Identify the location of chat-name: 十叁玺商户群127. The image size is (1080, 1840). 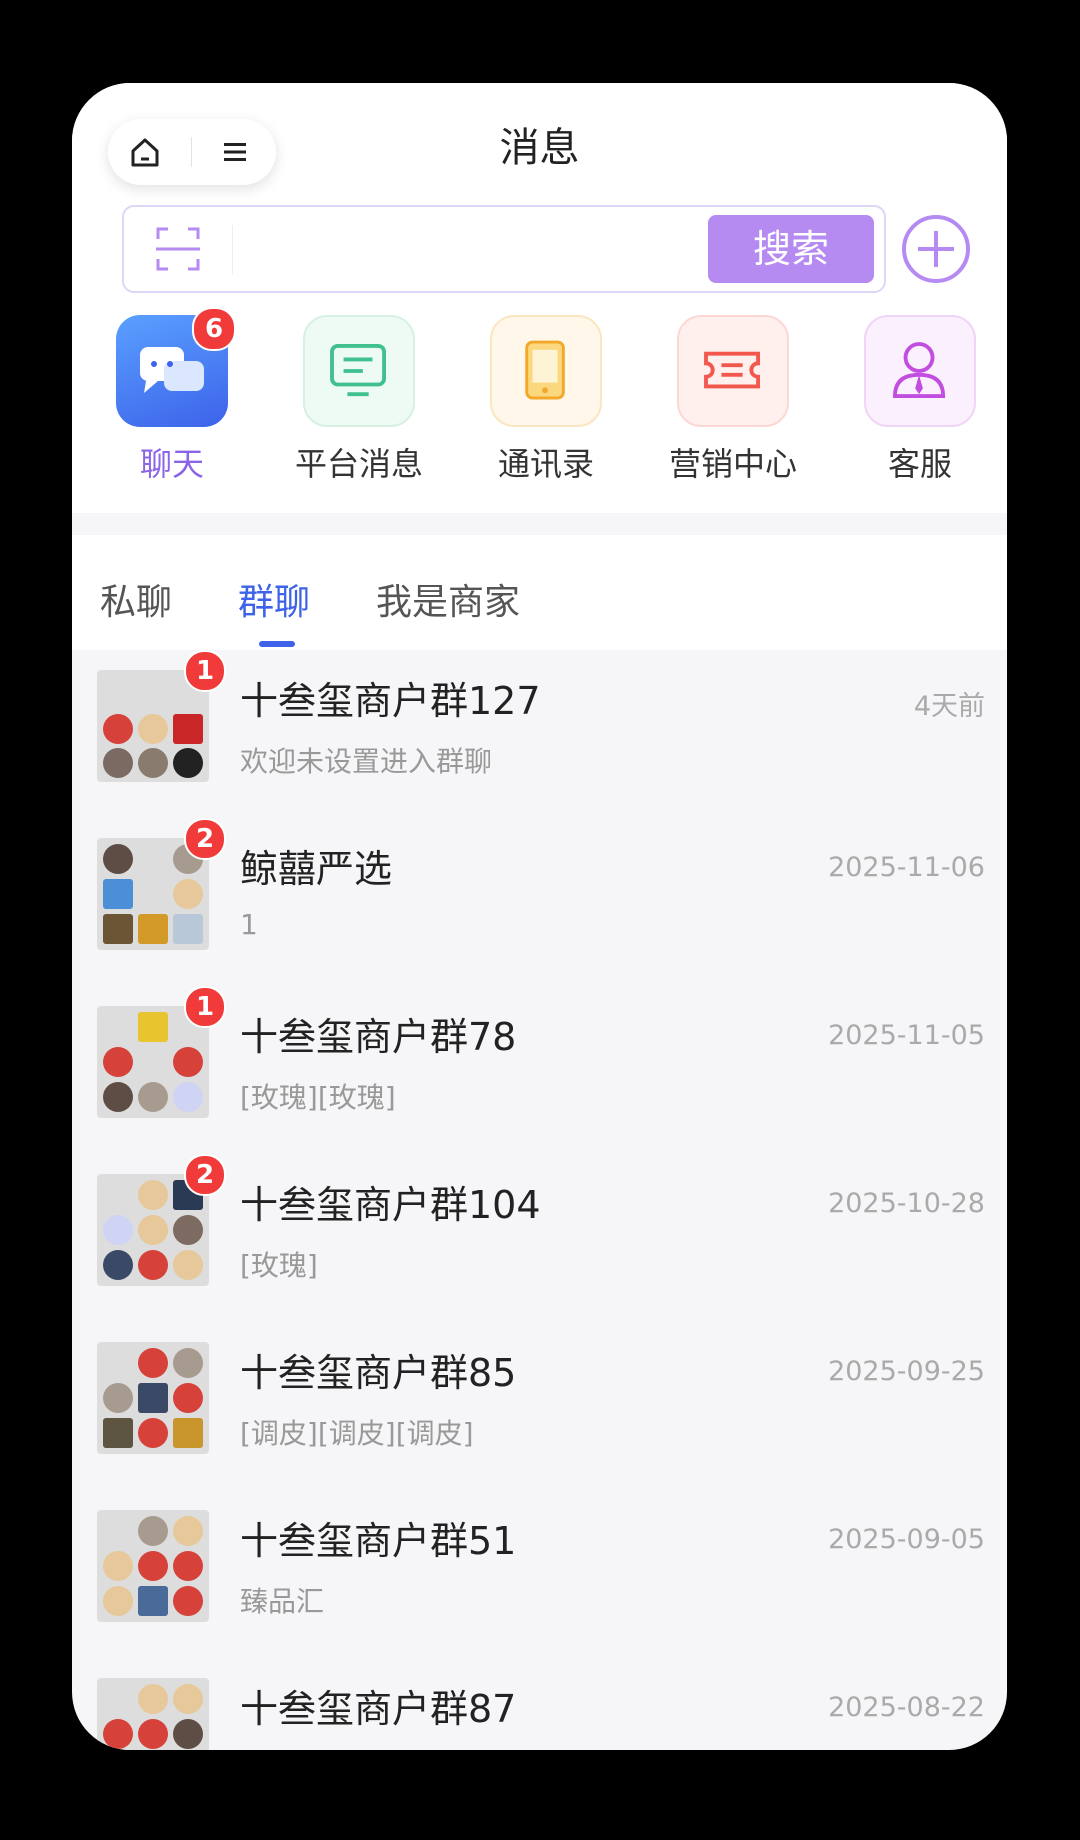
(390, 701).